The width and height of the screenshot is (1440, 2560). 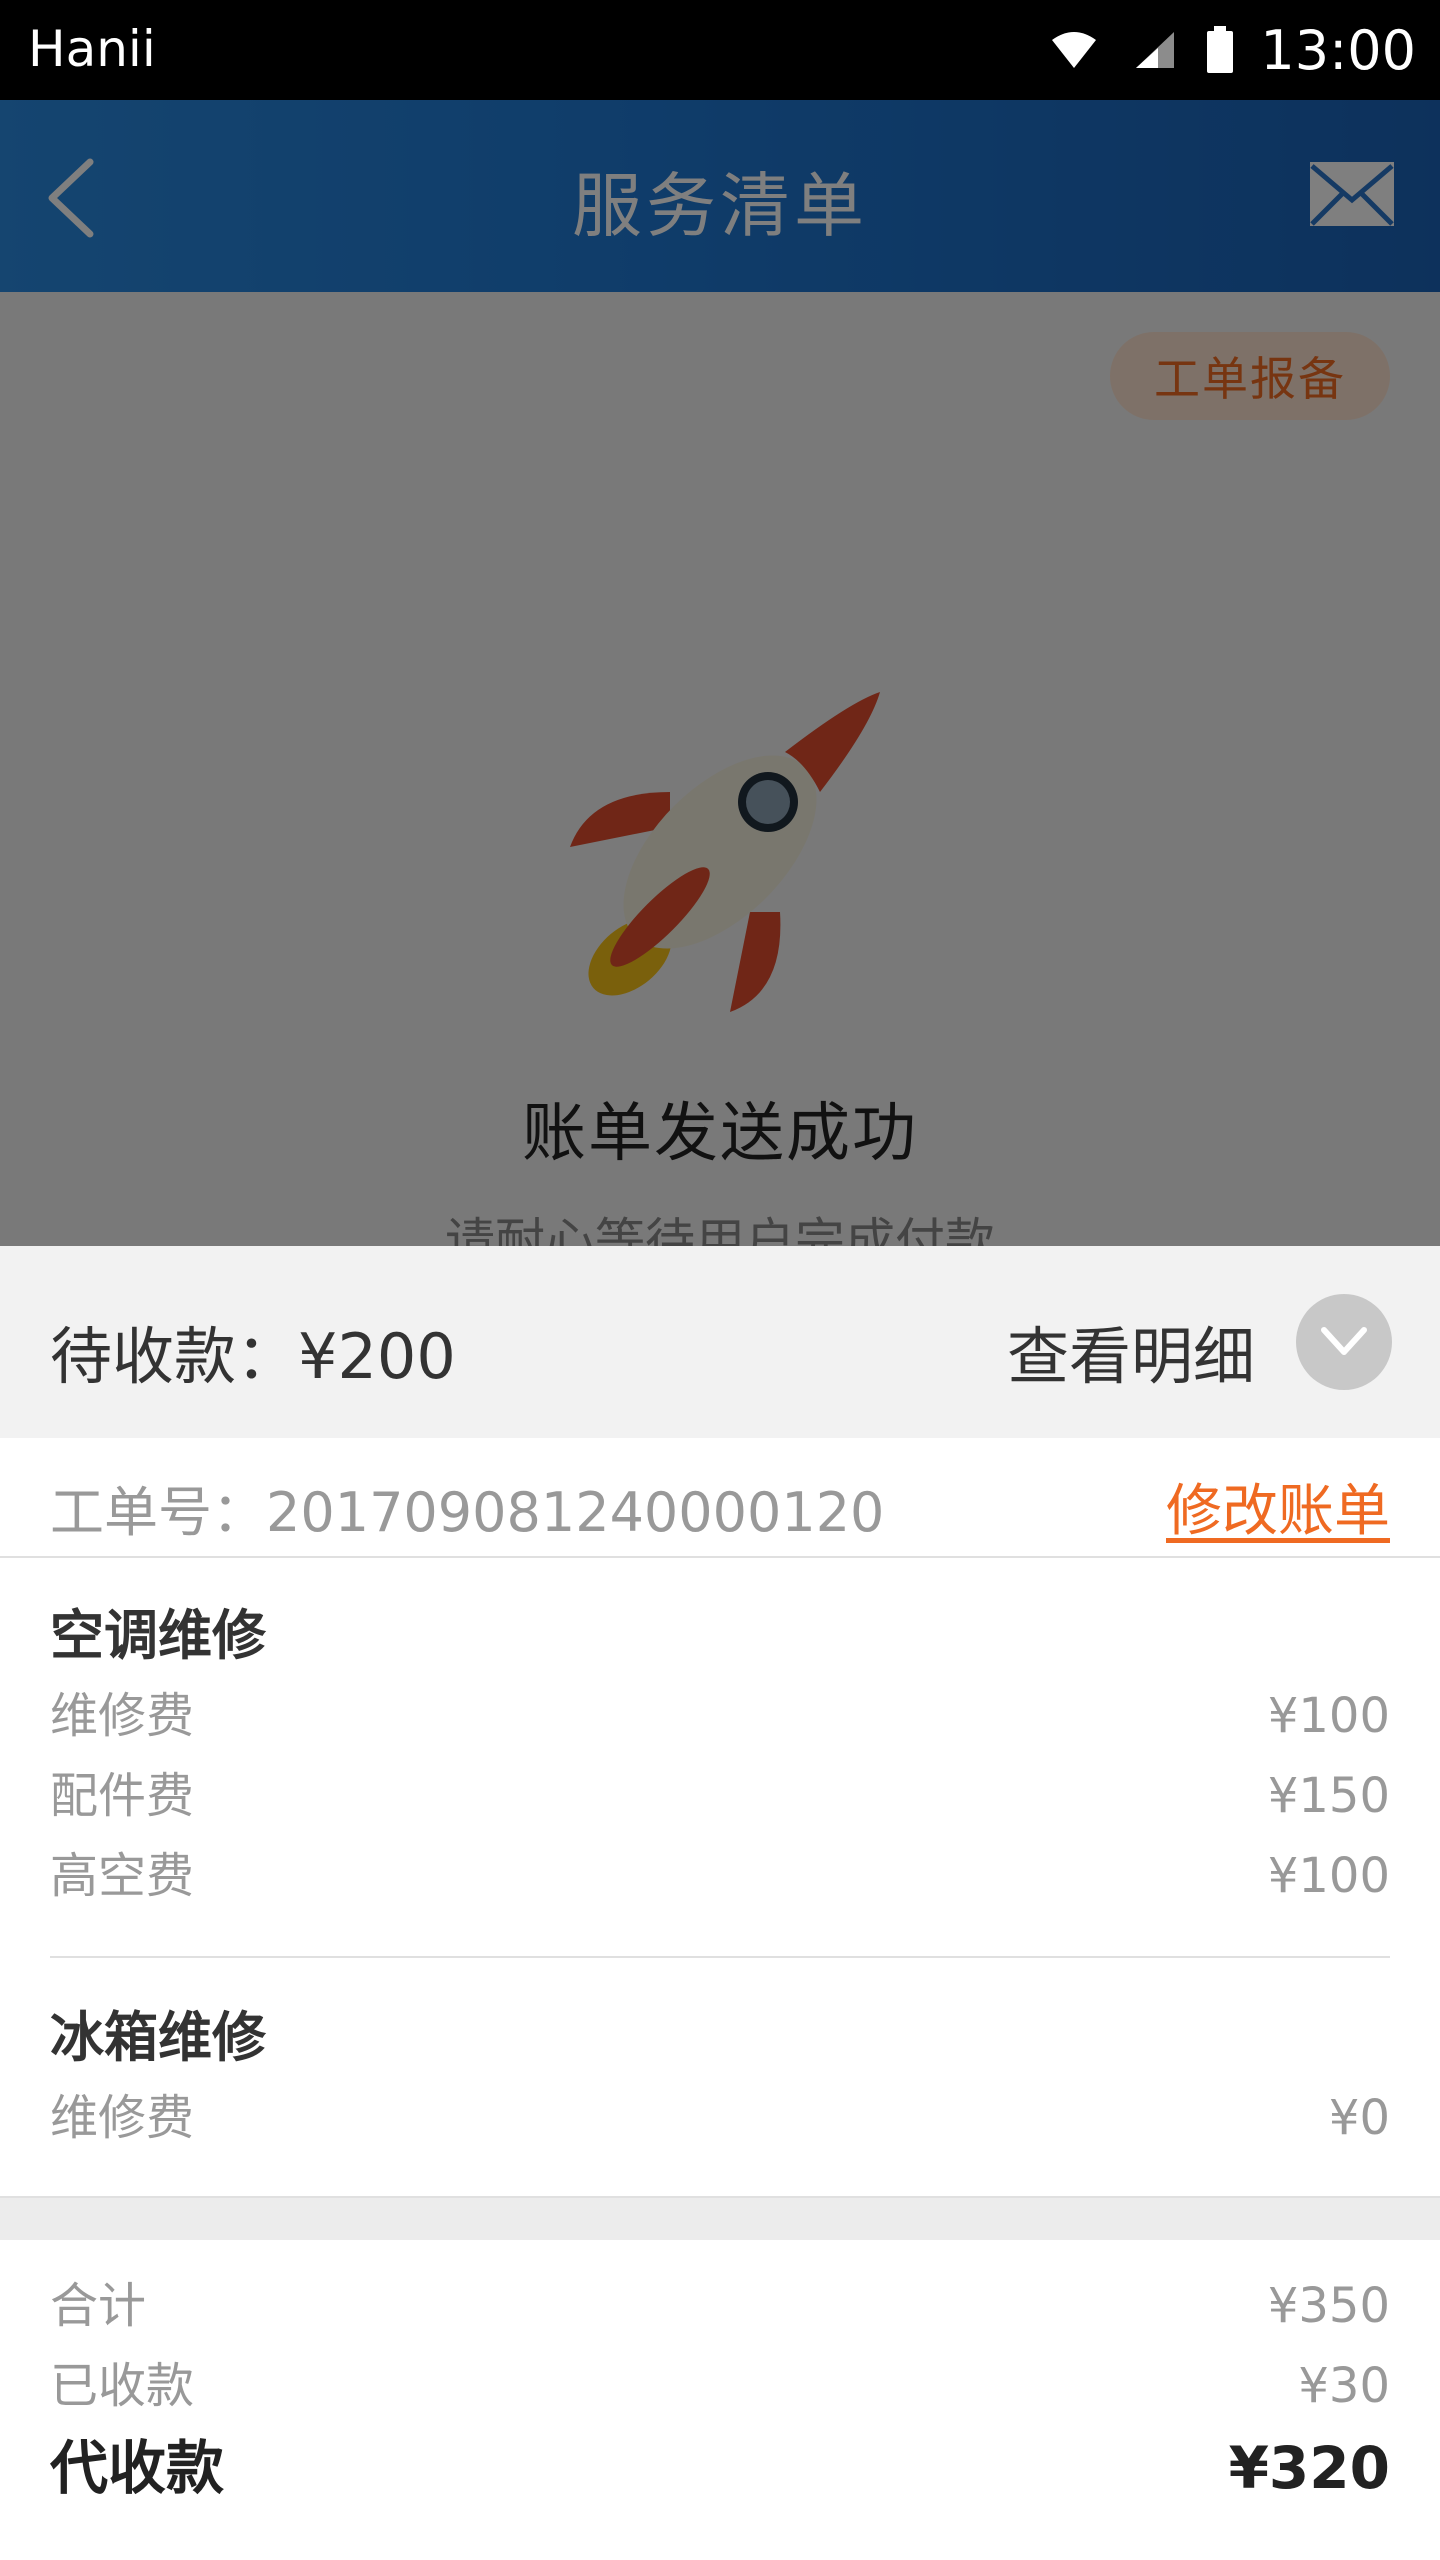 What do you see at coordinates (1155, 50) in the screenshot?
I see `signal-icon` at bounding box center [1155, 50].